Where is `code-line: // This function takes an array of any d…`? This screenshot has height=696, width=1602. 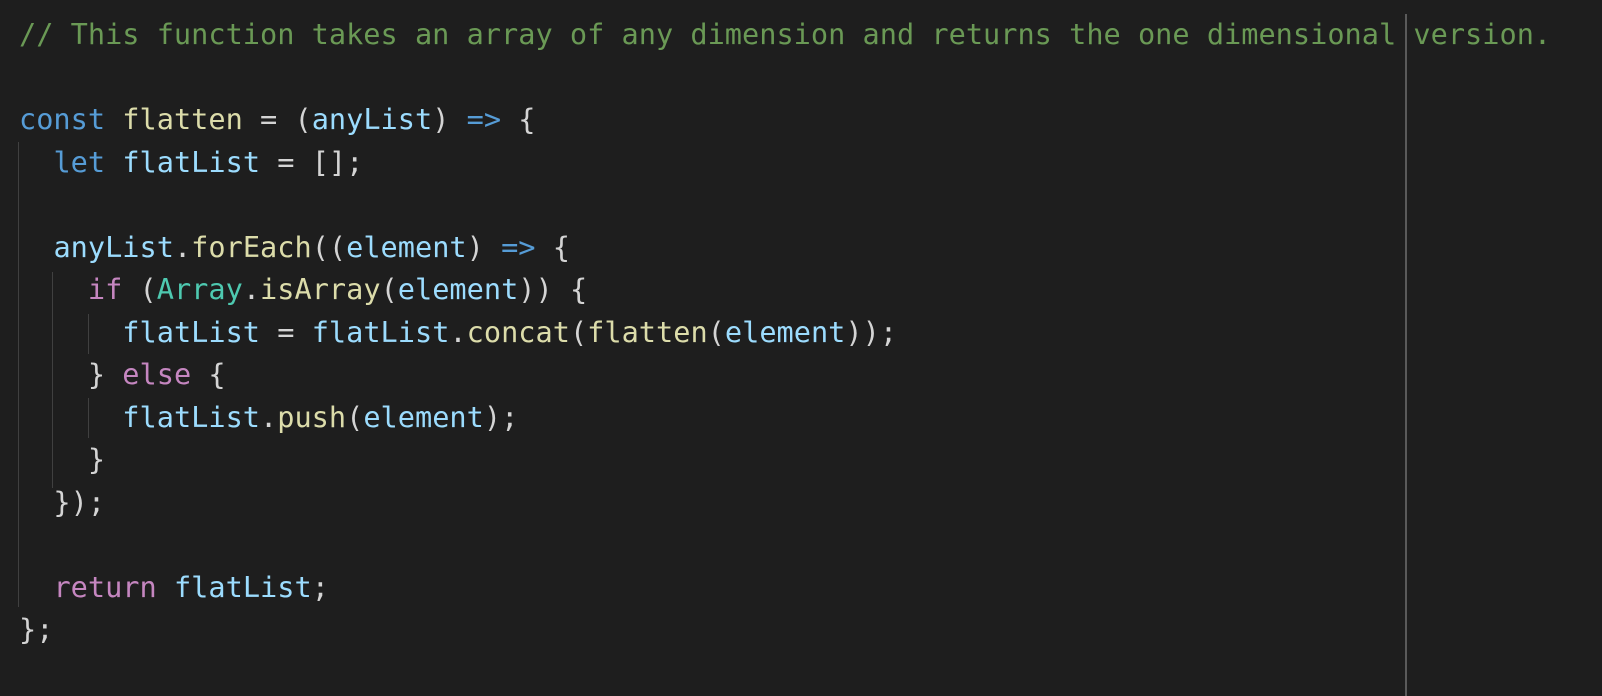 code-line: // This function takes an array of any d… is located at coordinates (785, 34).